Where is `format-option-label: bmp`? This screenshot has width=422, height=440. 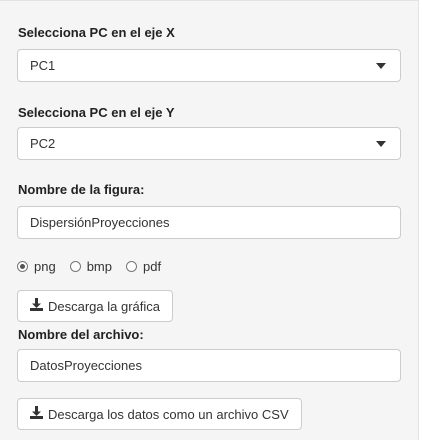 format-option-label: bmp is located at coordinates (99, 266).